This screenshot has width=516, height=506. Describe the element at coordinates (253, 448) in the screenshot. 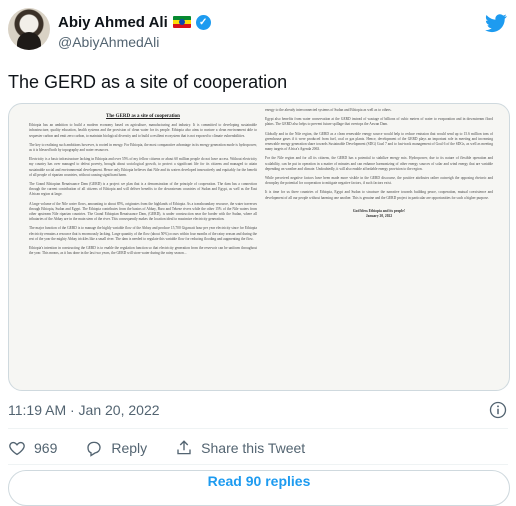

I see `share-label: Share this Tweet` at that location.